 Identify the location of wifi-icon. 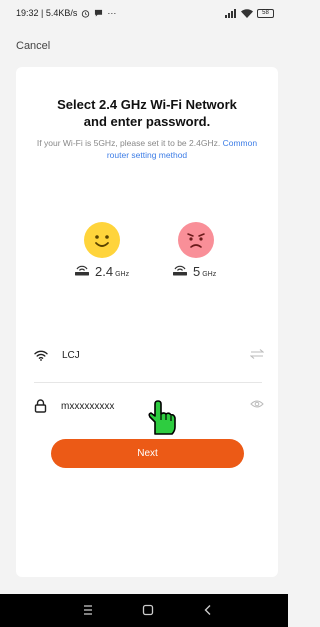
(41, 355).